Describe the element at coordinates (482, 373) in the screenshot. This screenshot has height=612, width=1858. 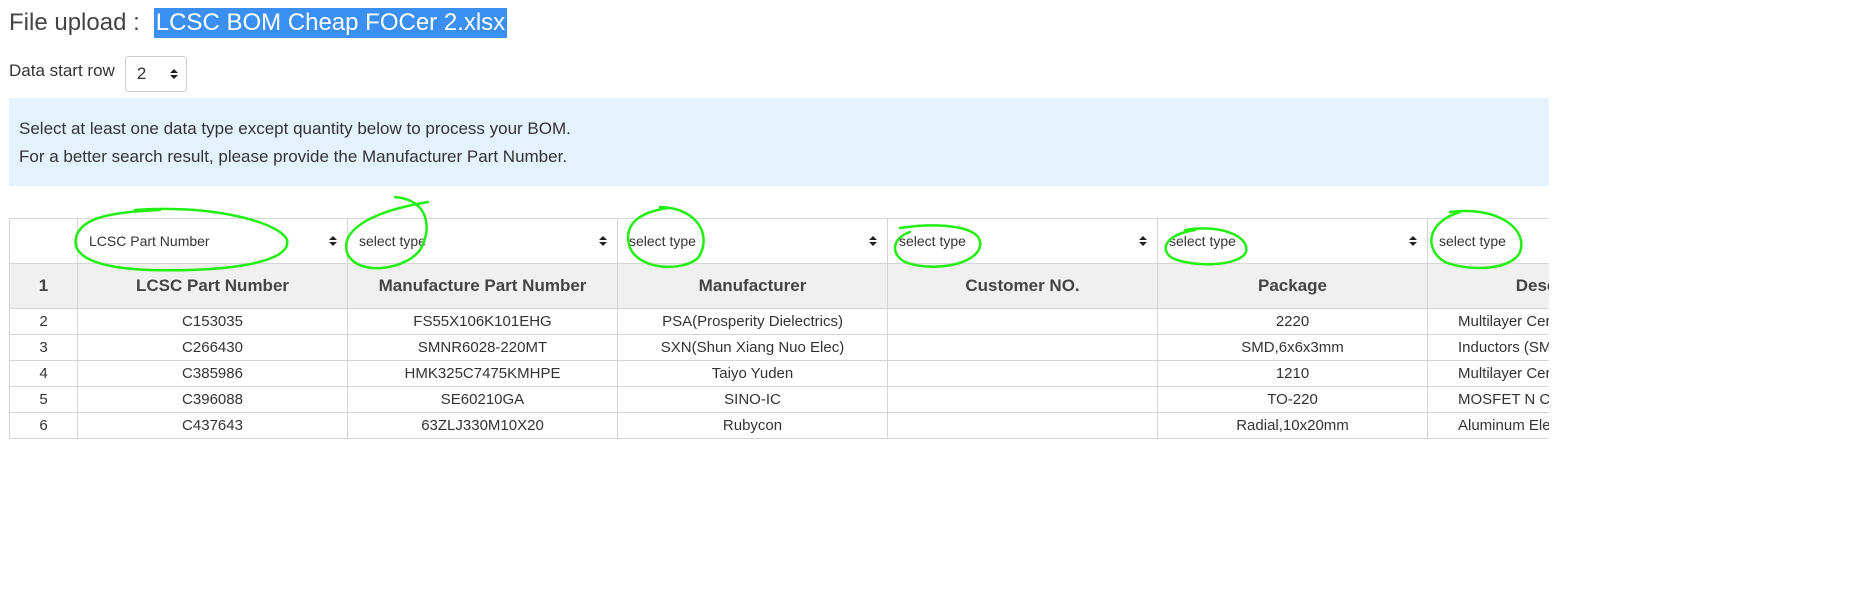
I see `cell-manufacture-part-number: HMK325C7475KMHPE` at that location.